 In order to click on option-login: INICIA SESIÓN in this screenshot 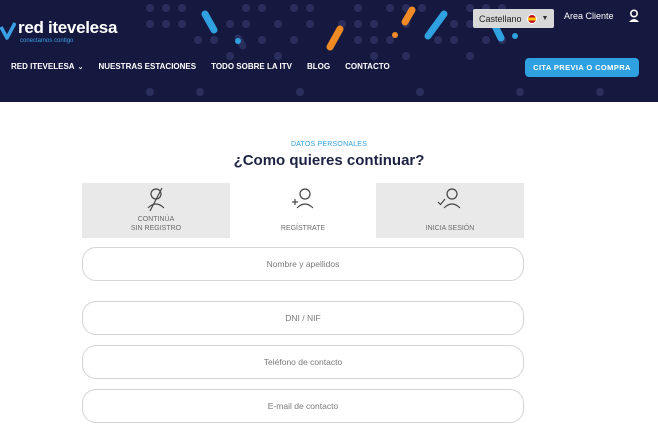, I will do `click(450, 210)`.